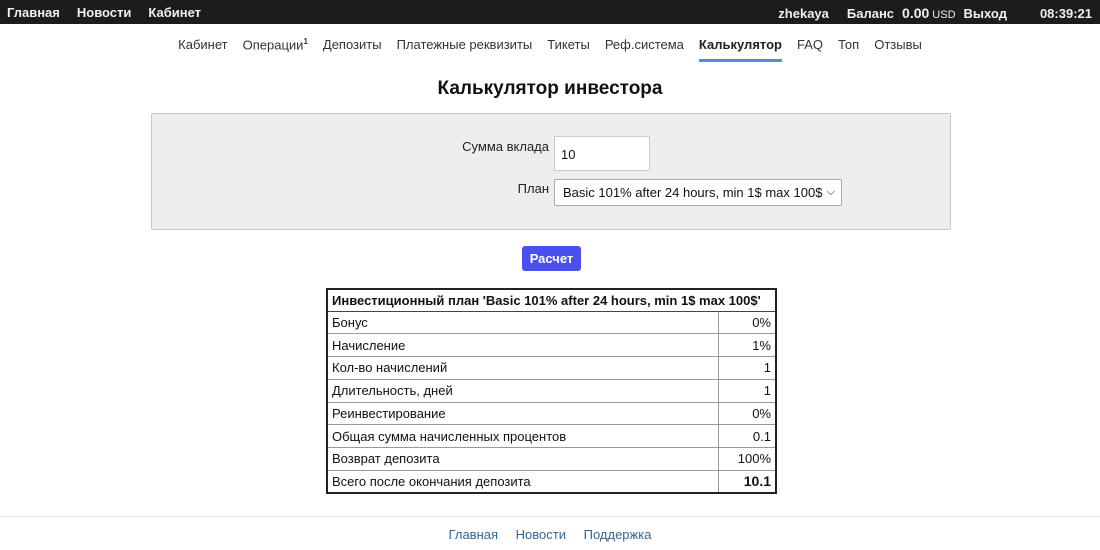  Describe the element at coordinates (541, 534) in the screenshot. I see `footer-link-news: Новости` at that location.